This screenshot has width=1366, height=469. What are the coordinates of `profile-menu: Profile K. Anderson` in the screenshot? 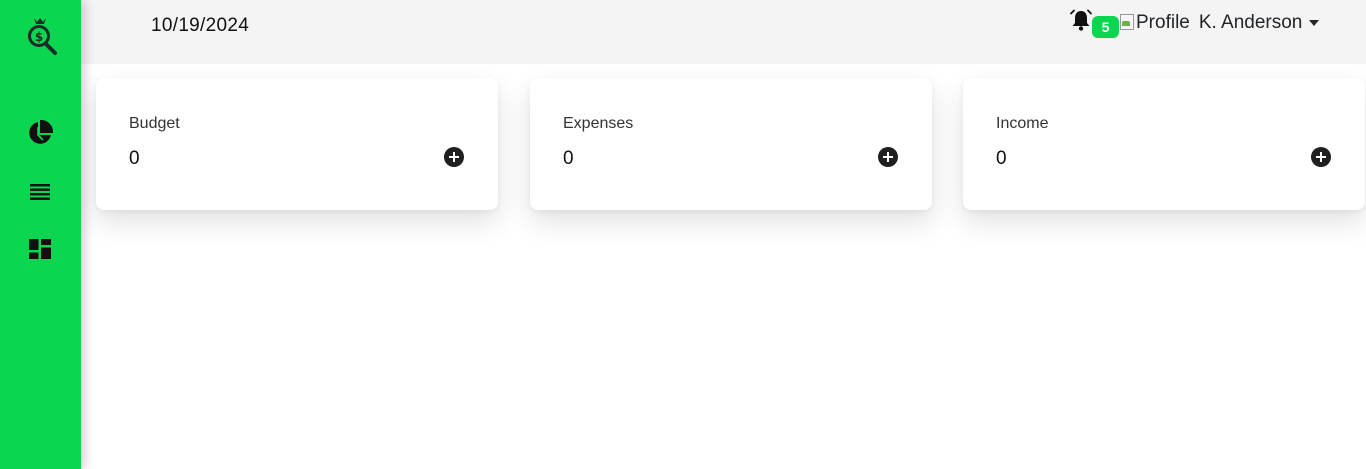 It's located at (1219, 25).